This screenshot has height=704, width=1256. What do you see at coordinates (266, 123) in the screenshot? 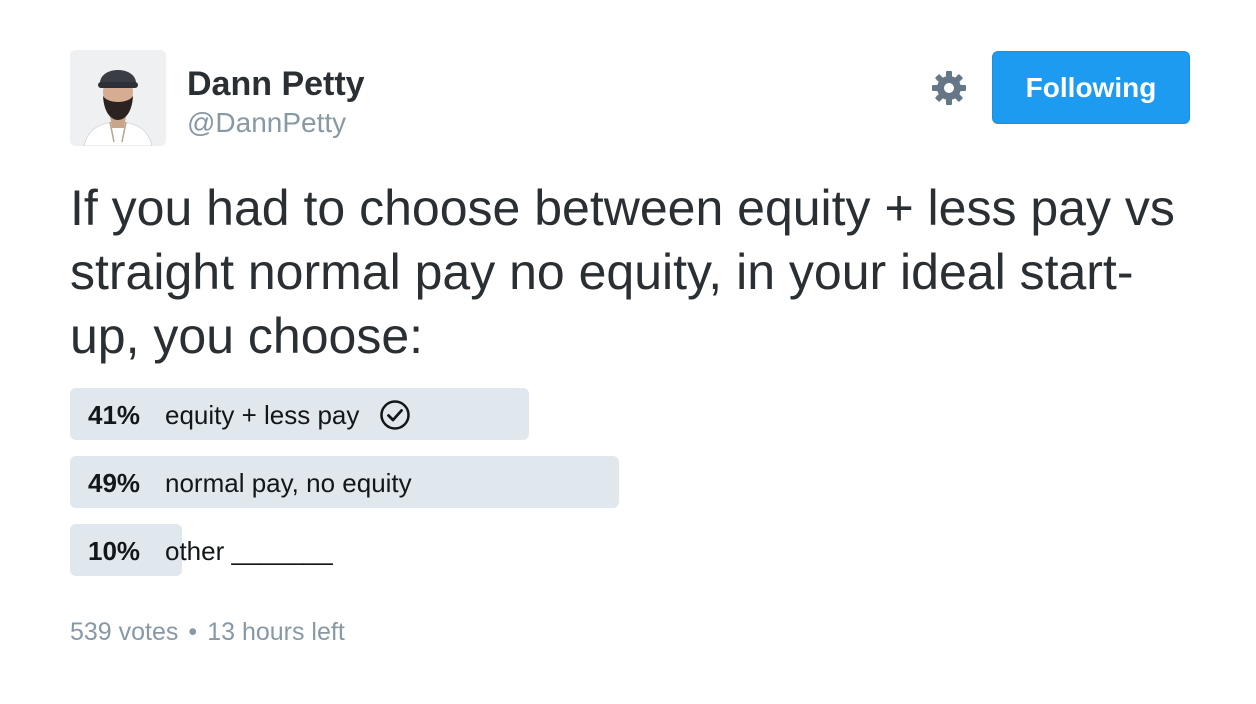
I see `user-handle: @DannPetty` at bounding box center [266, 123].